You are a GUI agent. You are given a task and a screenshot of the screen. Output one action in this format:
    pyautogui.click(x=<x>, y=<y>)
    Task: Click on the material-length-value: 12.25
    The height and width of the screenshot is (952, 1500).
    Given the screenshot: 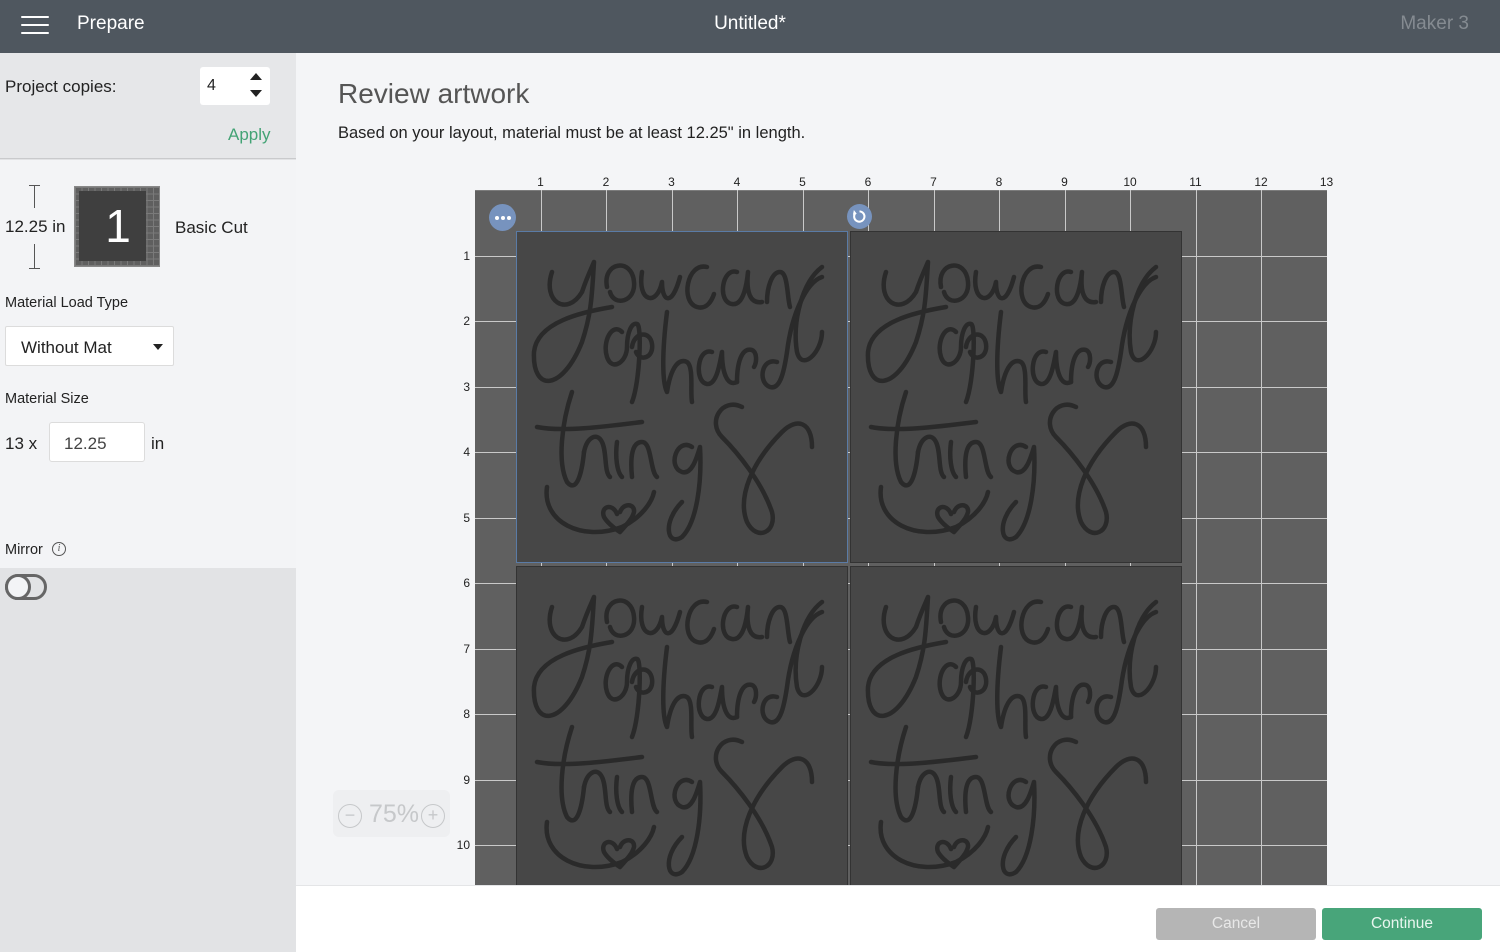 What is the action you would take?
    pyautogui.click(x=85, y=444)
    